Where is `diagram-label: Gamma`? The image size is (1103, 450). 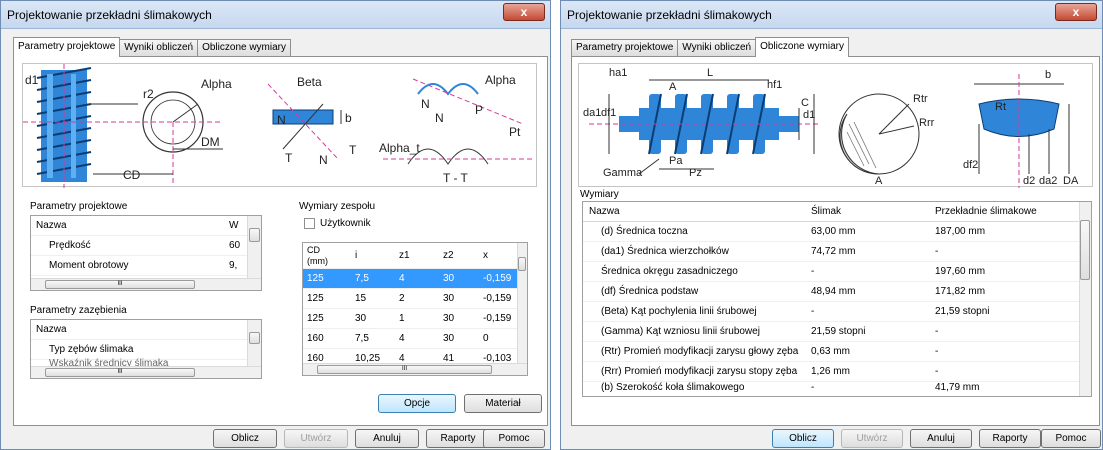 diagram-label: Gamma is located at coordinates (623, 173).